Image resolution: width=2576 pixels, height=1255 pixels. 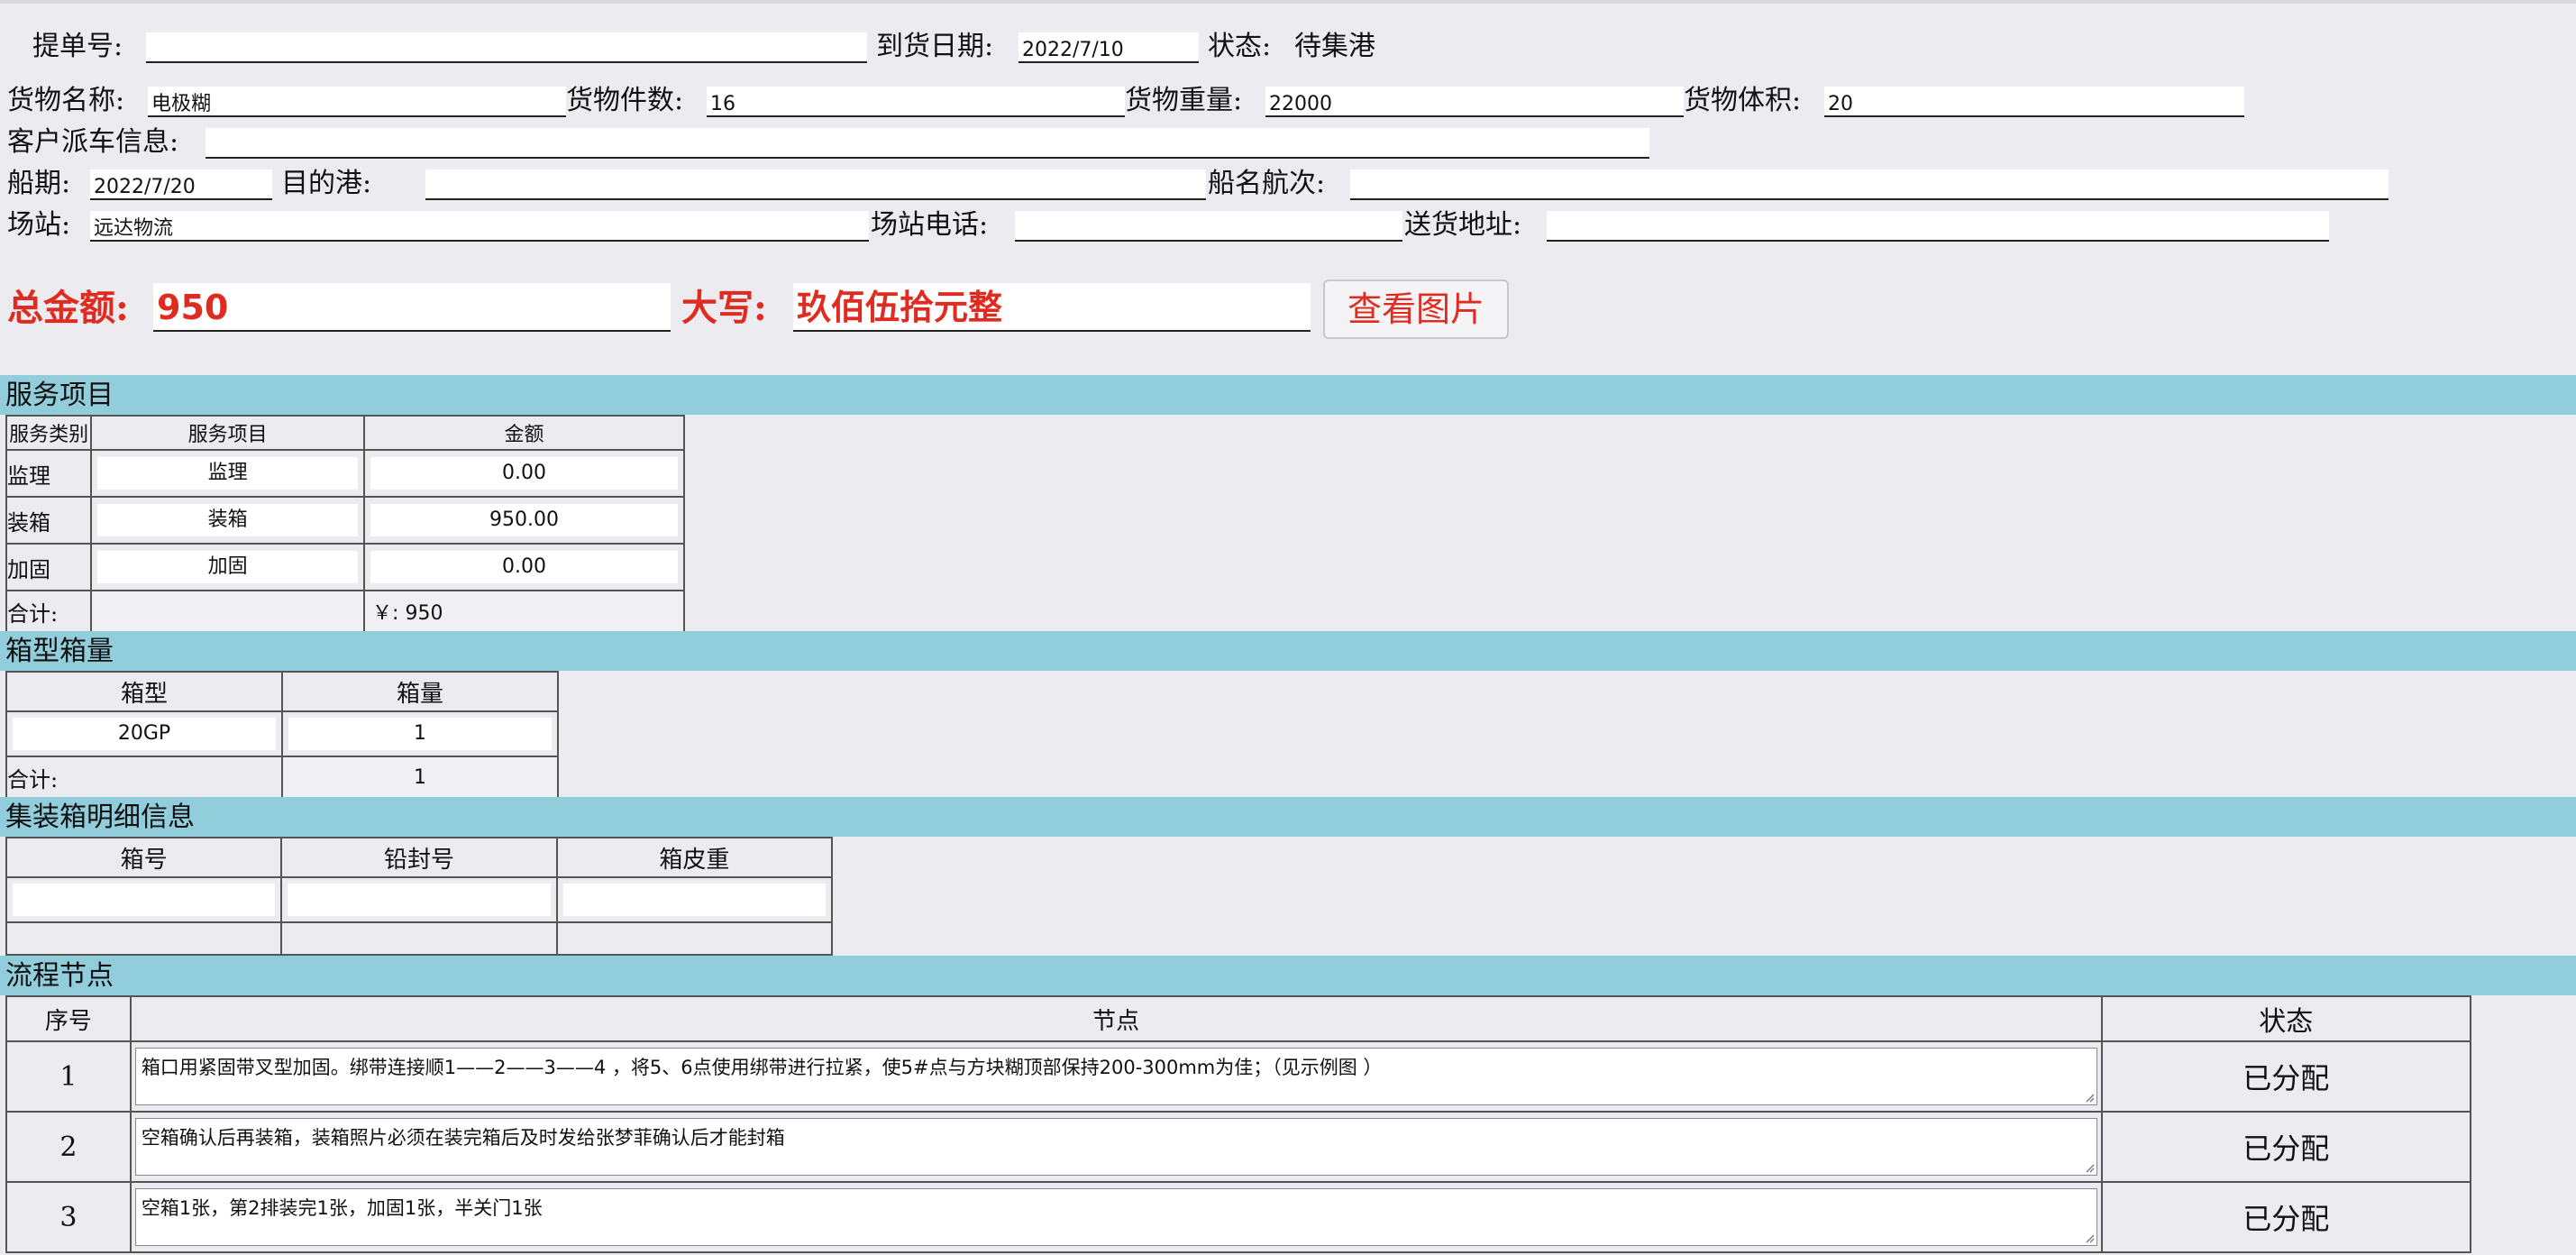 What do you see at coordinates (506, 47) in the screenshot?
I see `bill-no-field` at bounding box center [506, 47].